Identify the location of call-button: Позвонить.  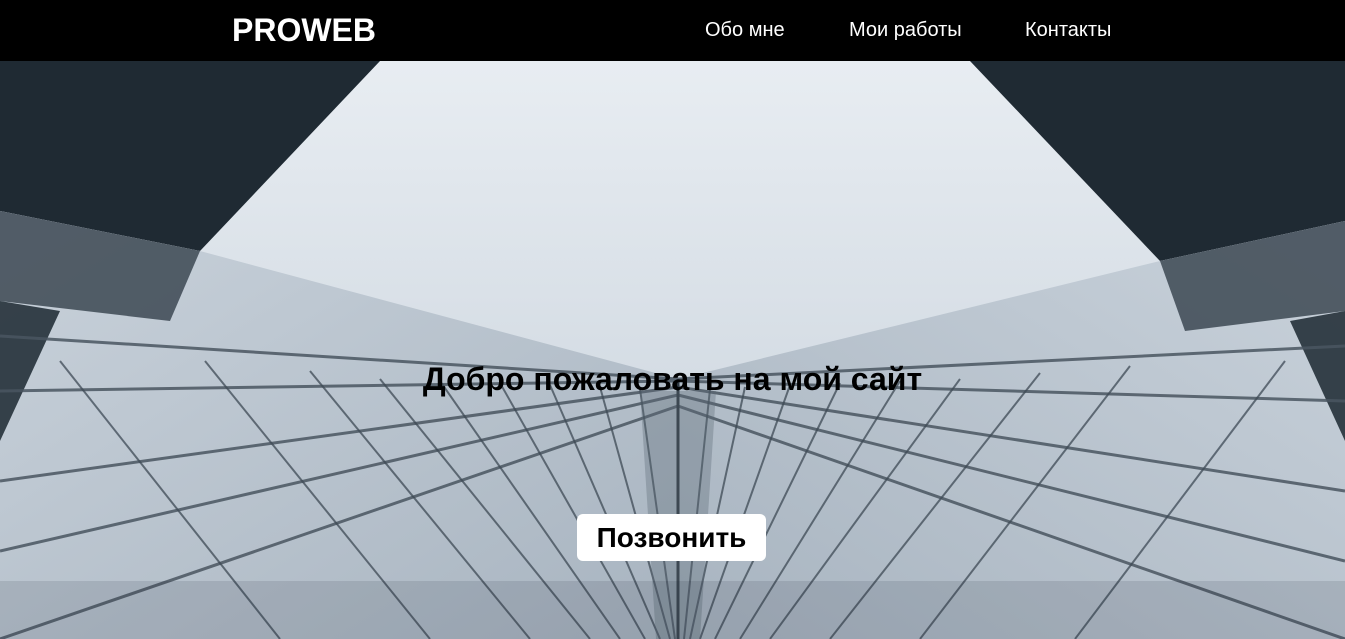
(671, 537).